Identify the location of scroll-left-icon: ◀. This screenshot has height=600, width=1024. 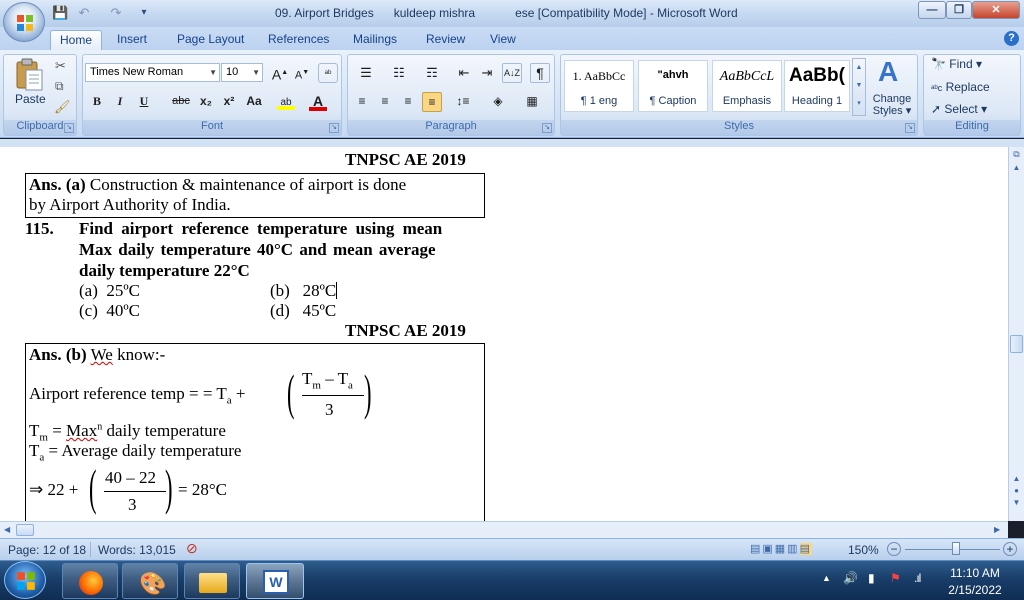
(7, 529).